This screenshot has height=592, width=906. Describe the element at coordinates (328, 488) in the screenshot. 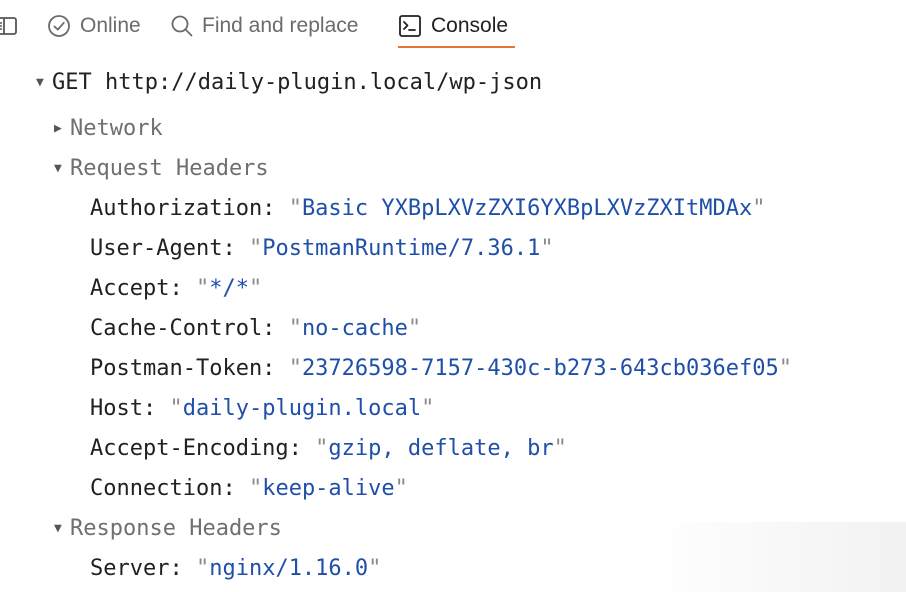

I see `header-value: keep-alive` at that location.